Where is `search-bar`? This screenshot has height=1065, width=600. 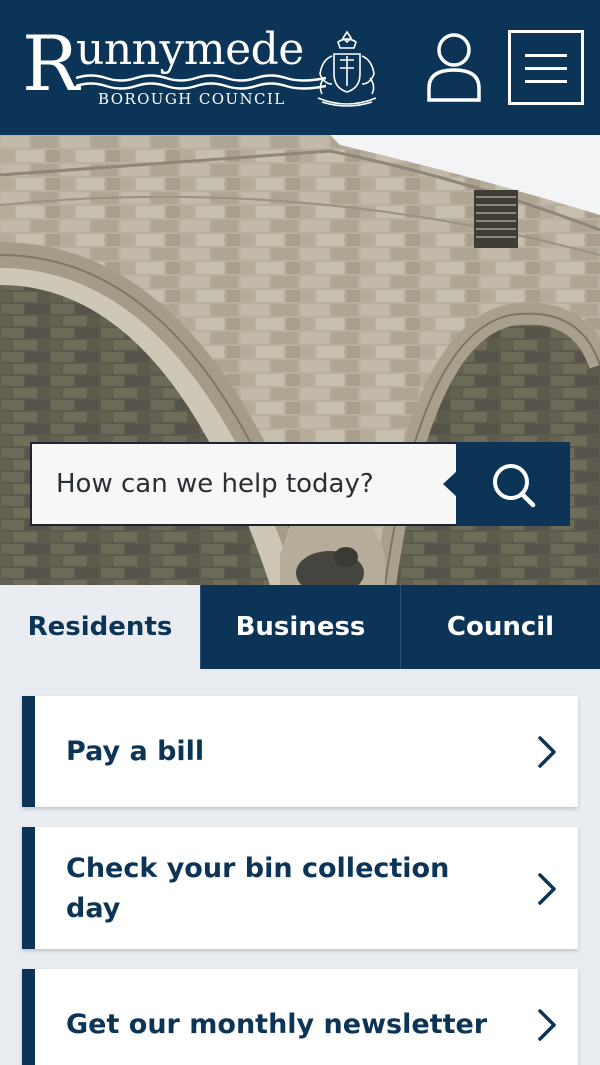 search-bar is located at coordinates (300, 484).